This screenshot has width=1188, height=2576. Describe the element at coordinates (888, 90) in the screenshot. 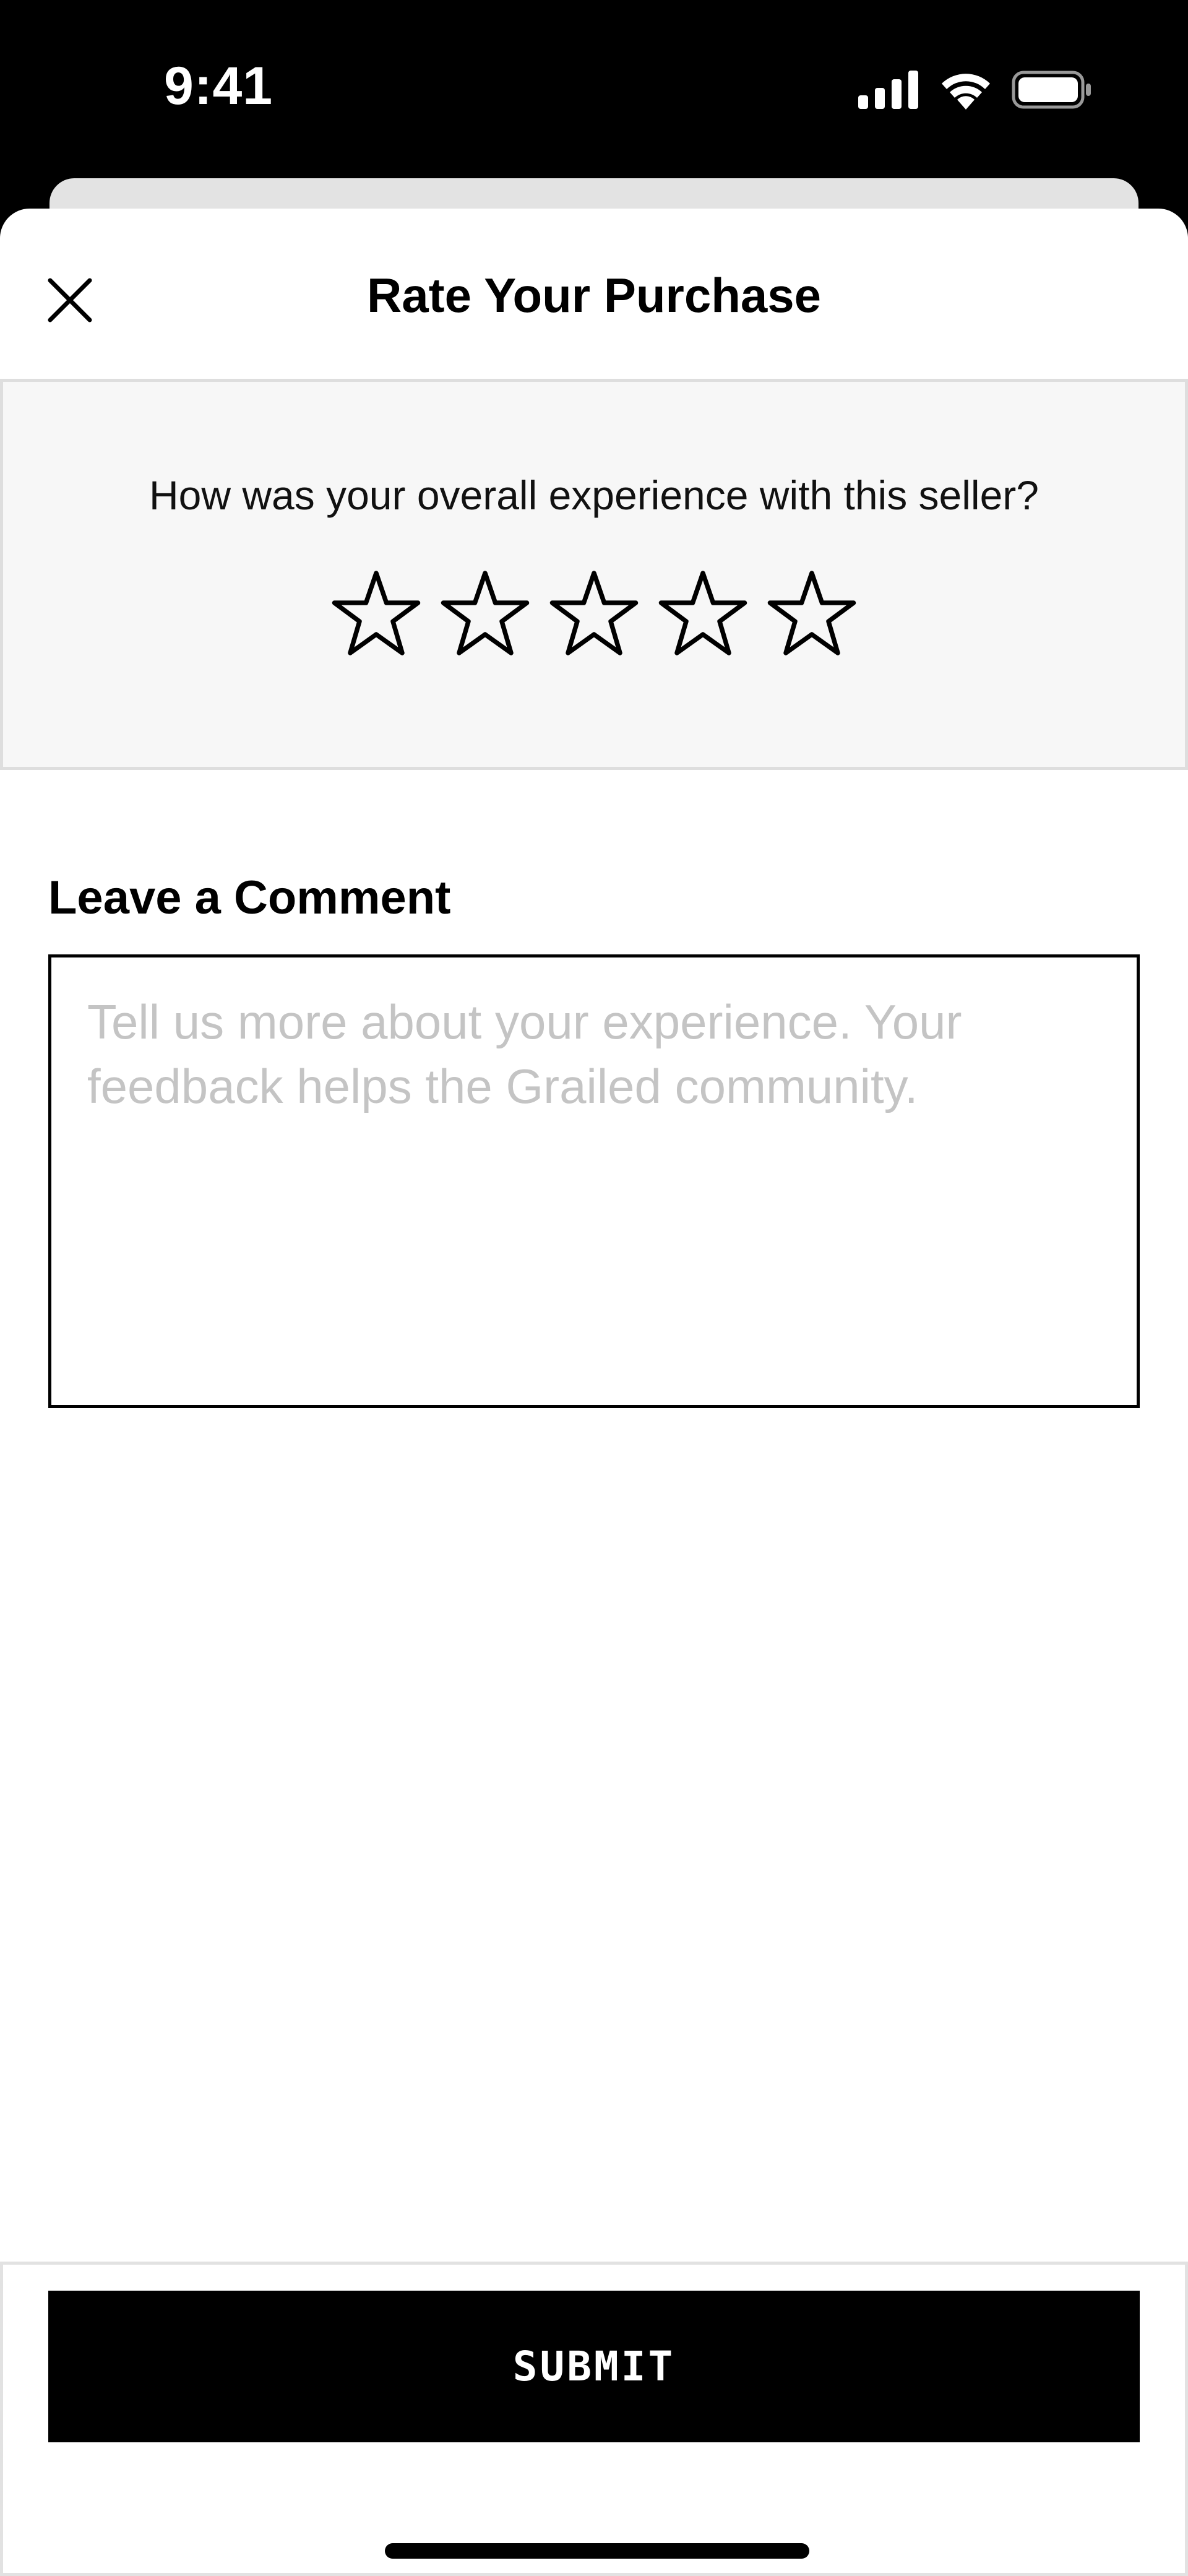

I see `cellular-signal-icon` at that location.